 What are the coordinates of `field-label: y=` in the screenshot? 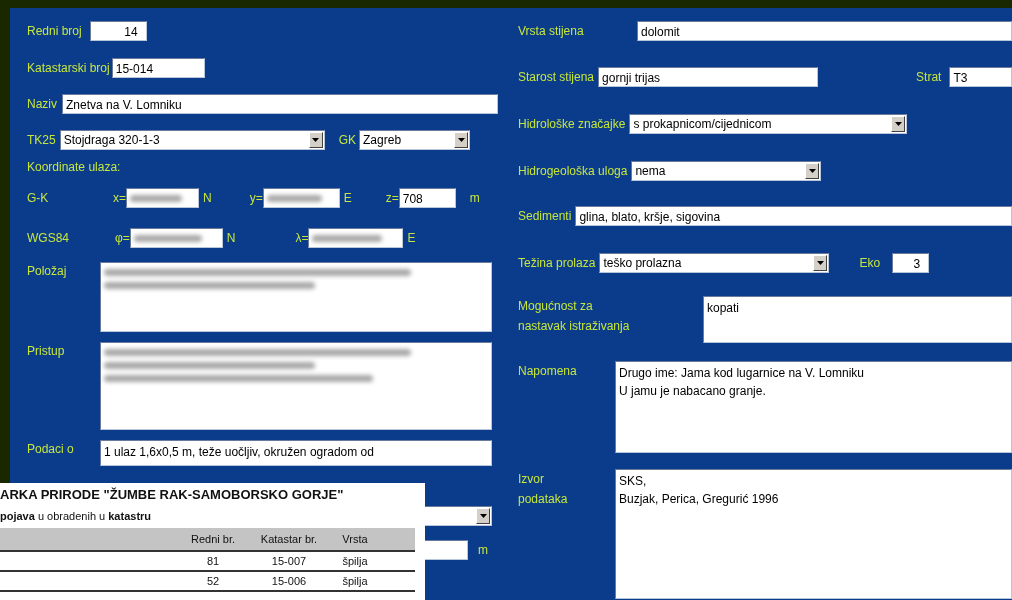 It's located at (256, 198).